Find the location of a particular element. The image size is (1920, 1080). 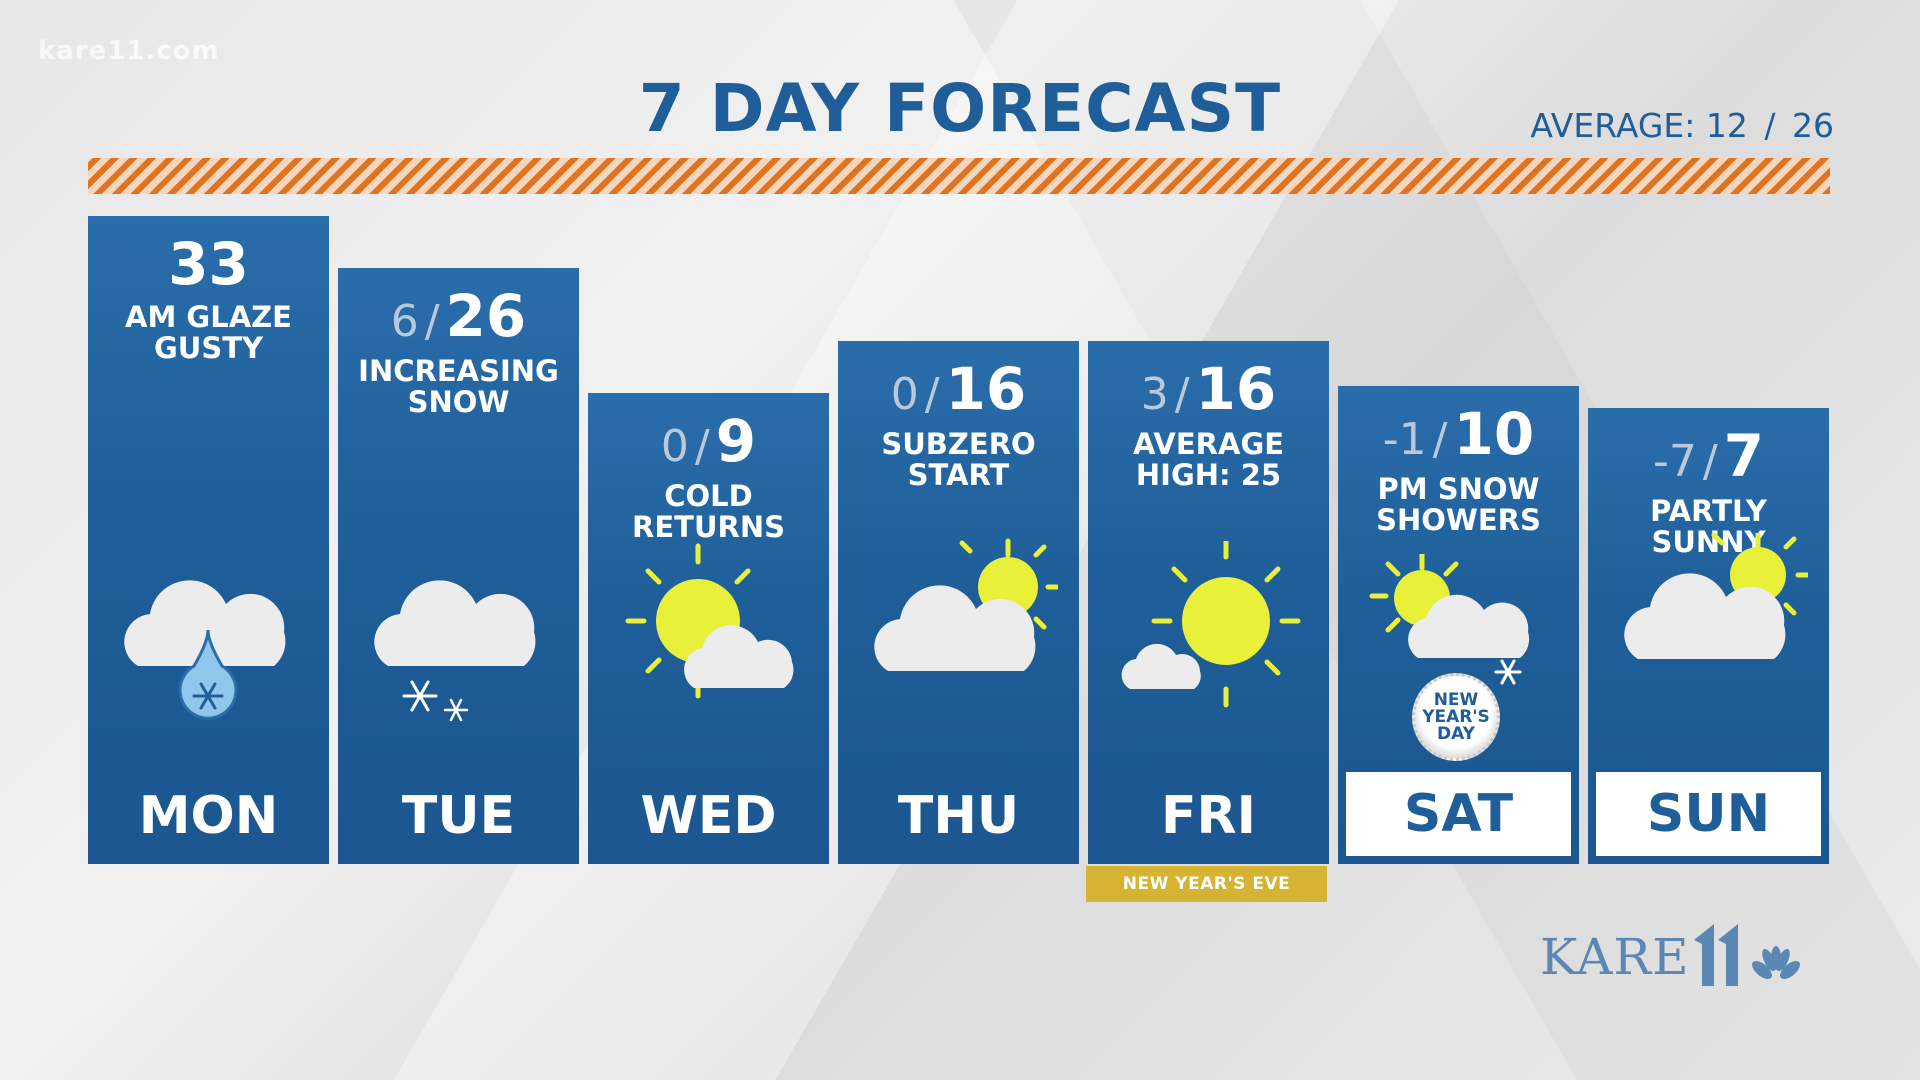

low-temp: -7 is located at coordinates (1674, 461).